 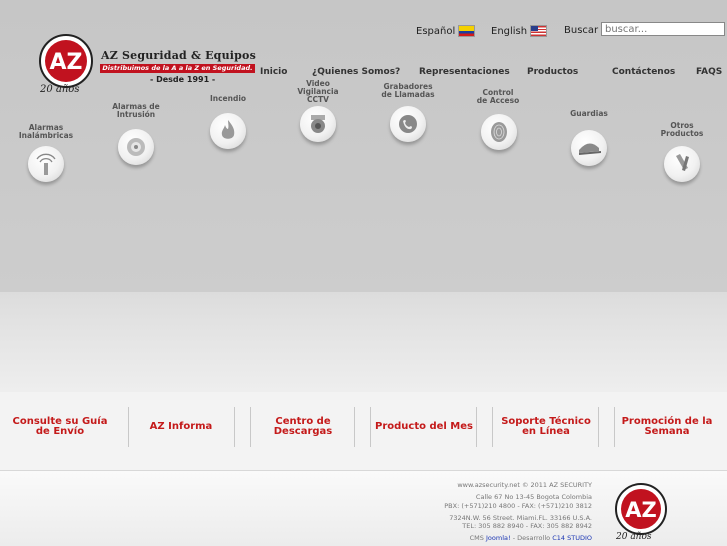 What do you see at coordinates (178, 55) in the screenshot?
I see `brand-name: AZ Seguridad & Equipos` at bounding box center [178, 55].